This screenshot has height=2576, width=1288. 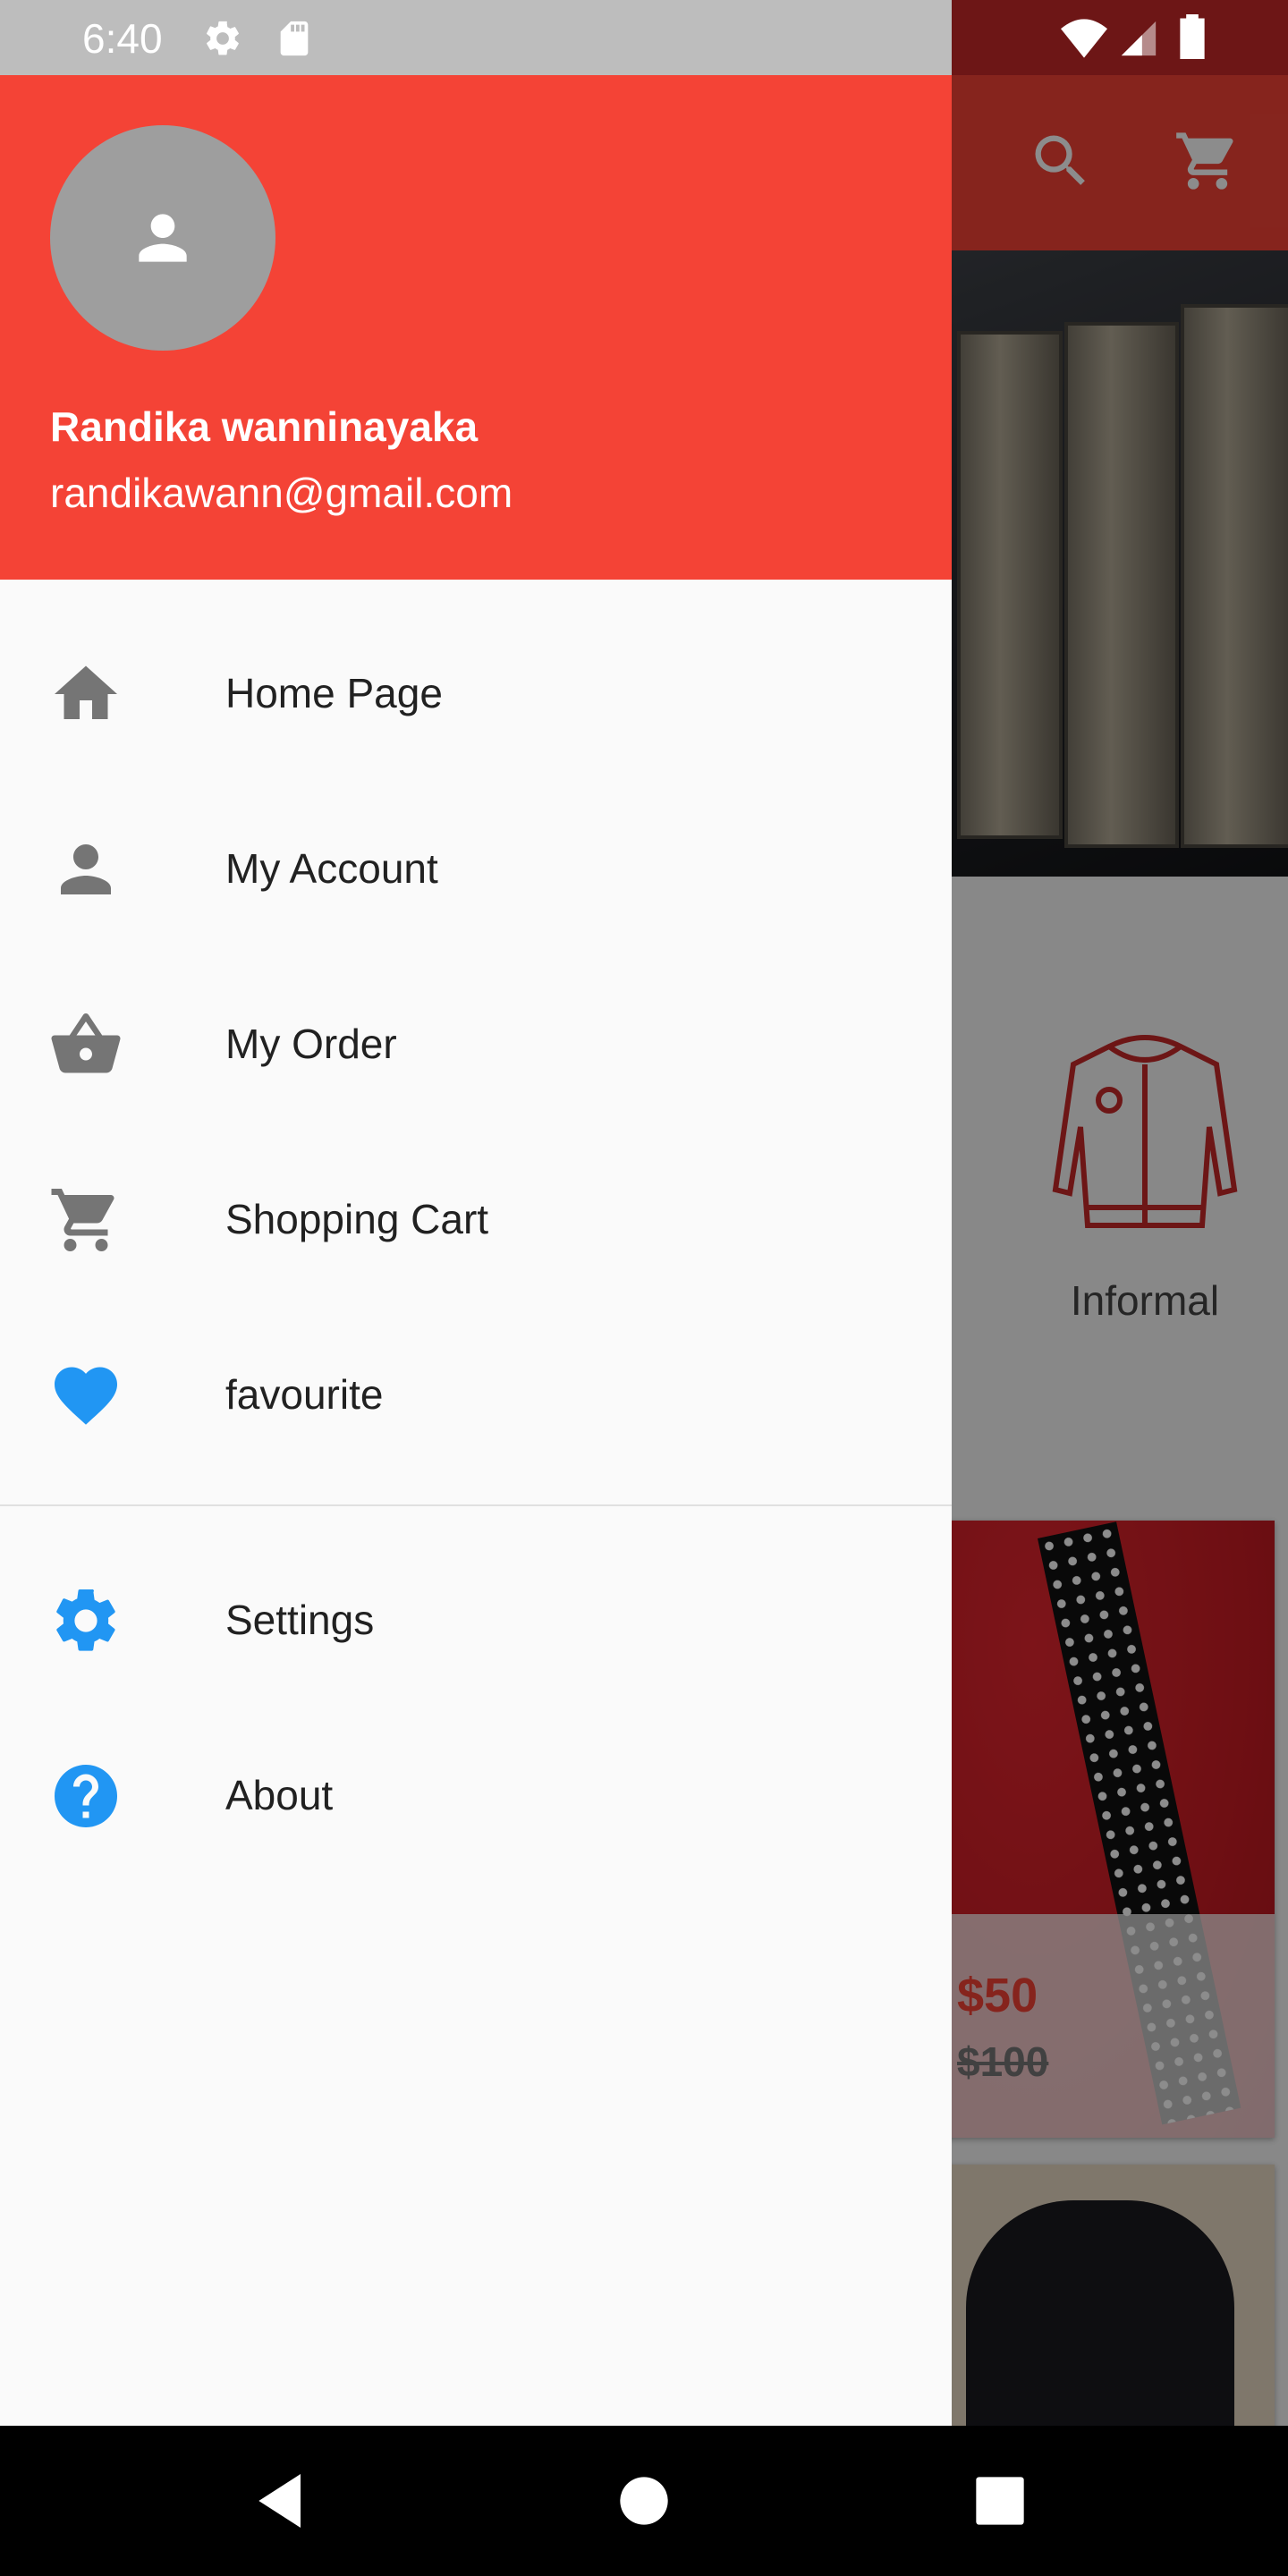 What do you see at coordinates (300, 1620) in the screenshot?
I see `menu-item-label: Settings` at bounding box center [300, 1620].